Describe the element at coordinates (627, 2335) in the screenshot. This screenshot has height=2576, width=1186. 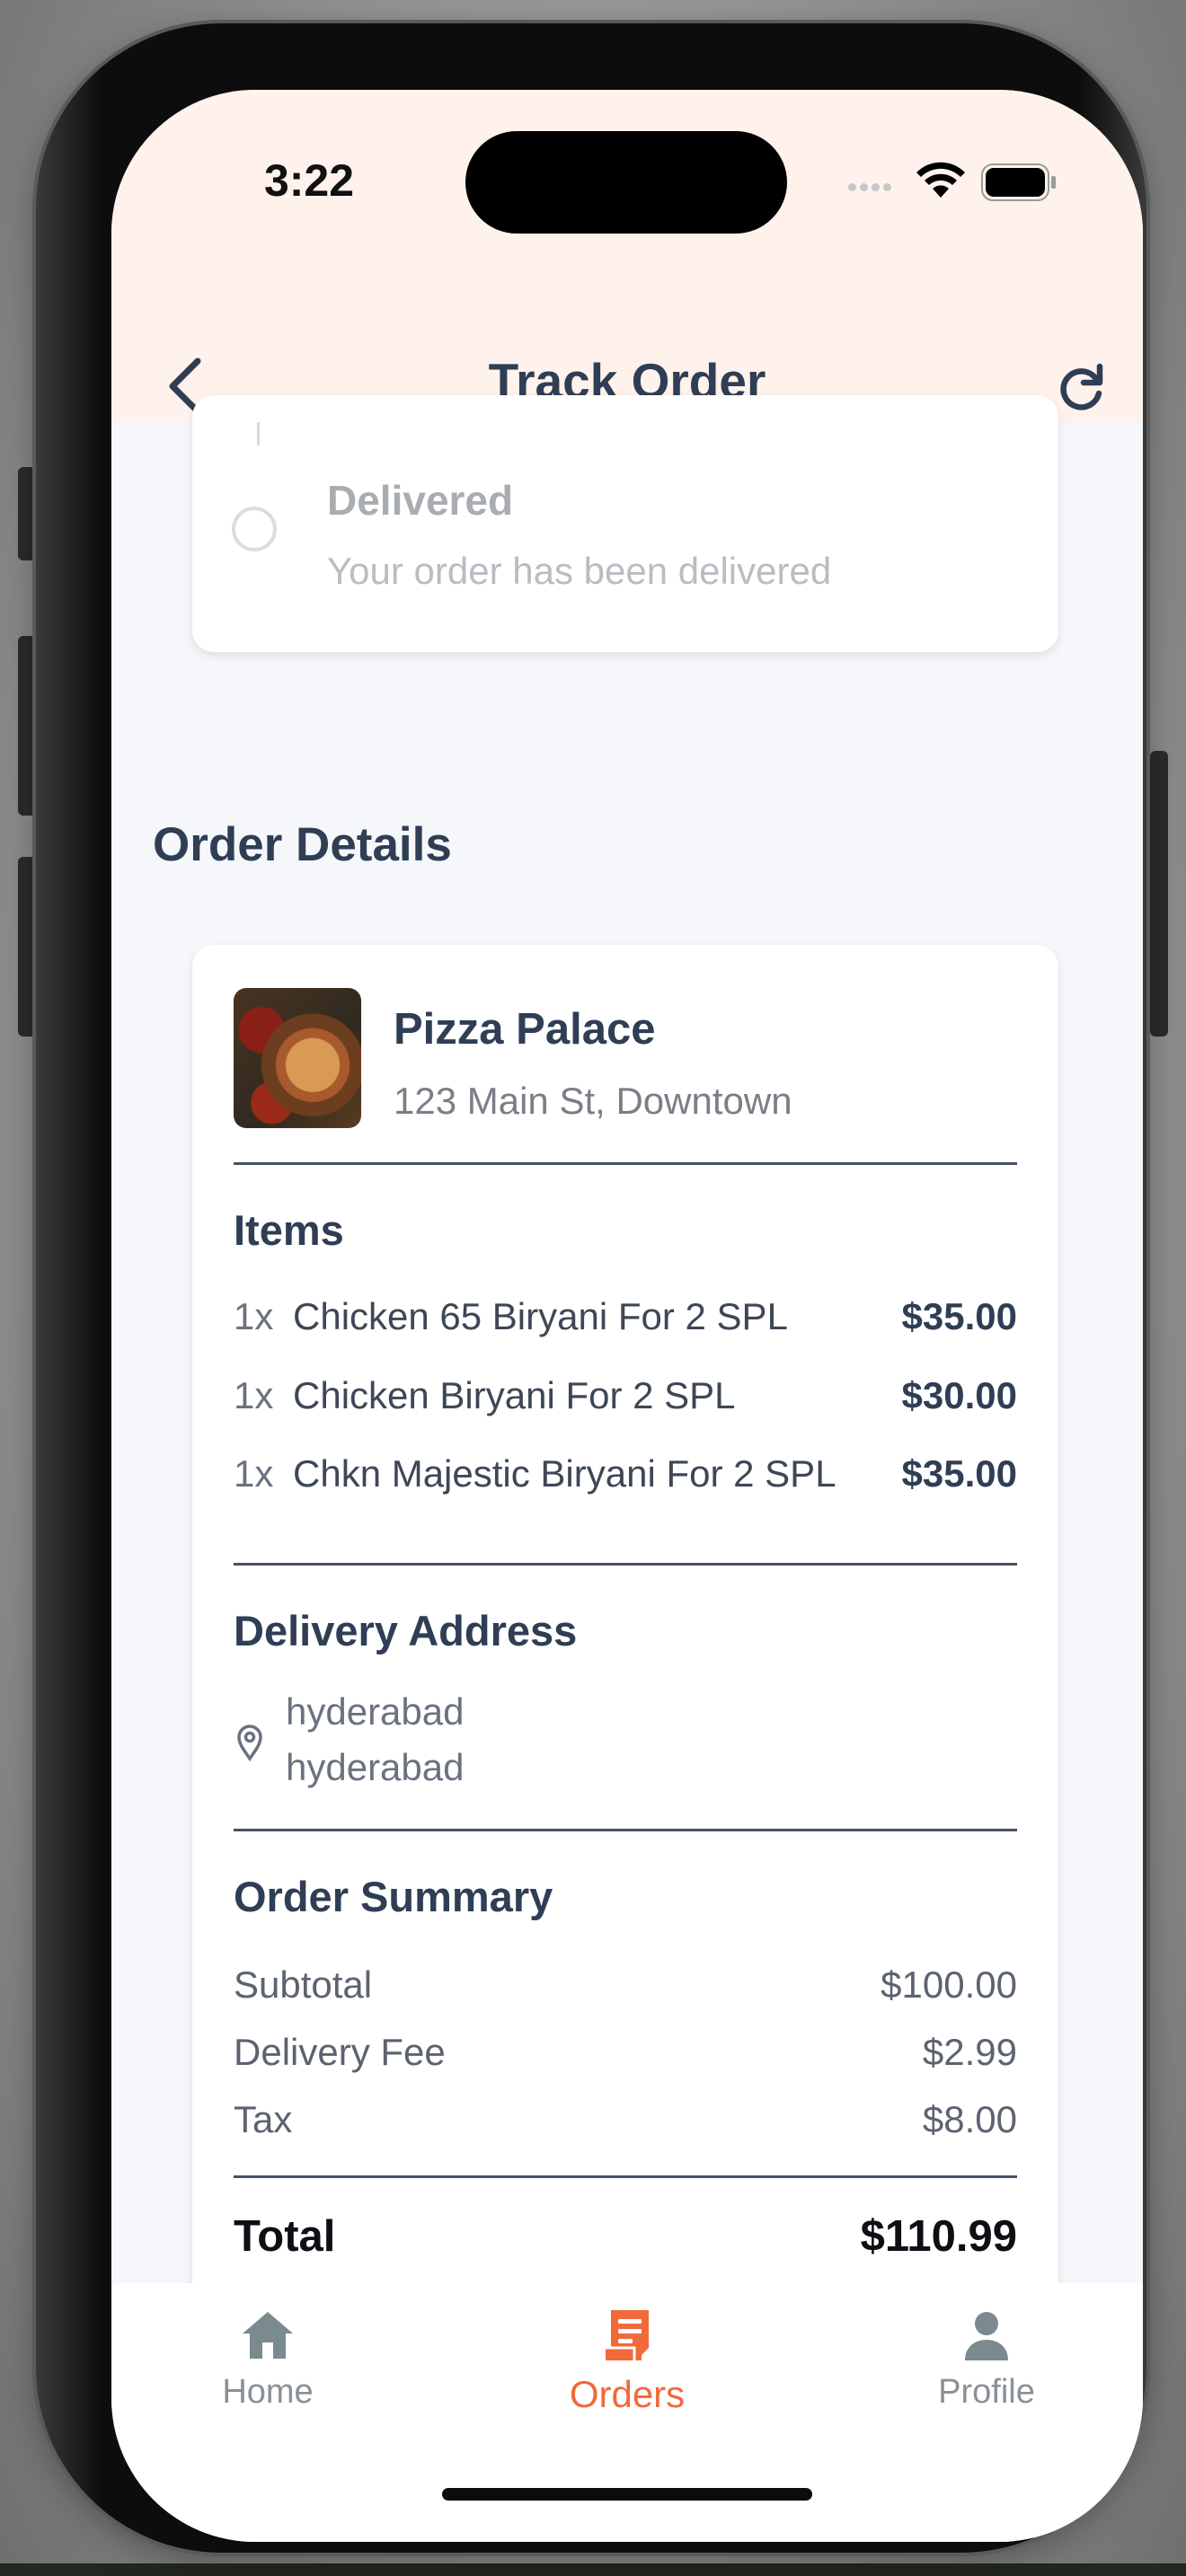
I see `receipt-icon` at that location.